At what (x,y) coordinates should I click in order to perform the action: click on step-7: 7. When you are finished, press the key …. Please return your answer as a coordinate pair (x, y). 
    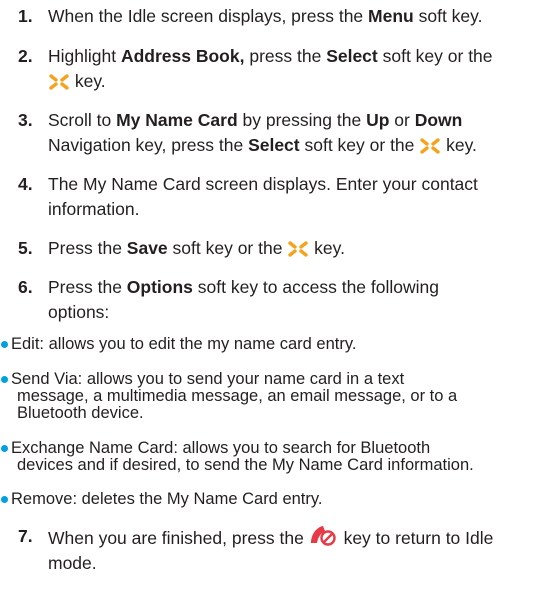
    Looking at the image, I should click on (283, 550).